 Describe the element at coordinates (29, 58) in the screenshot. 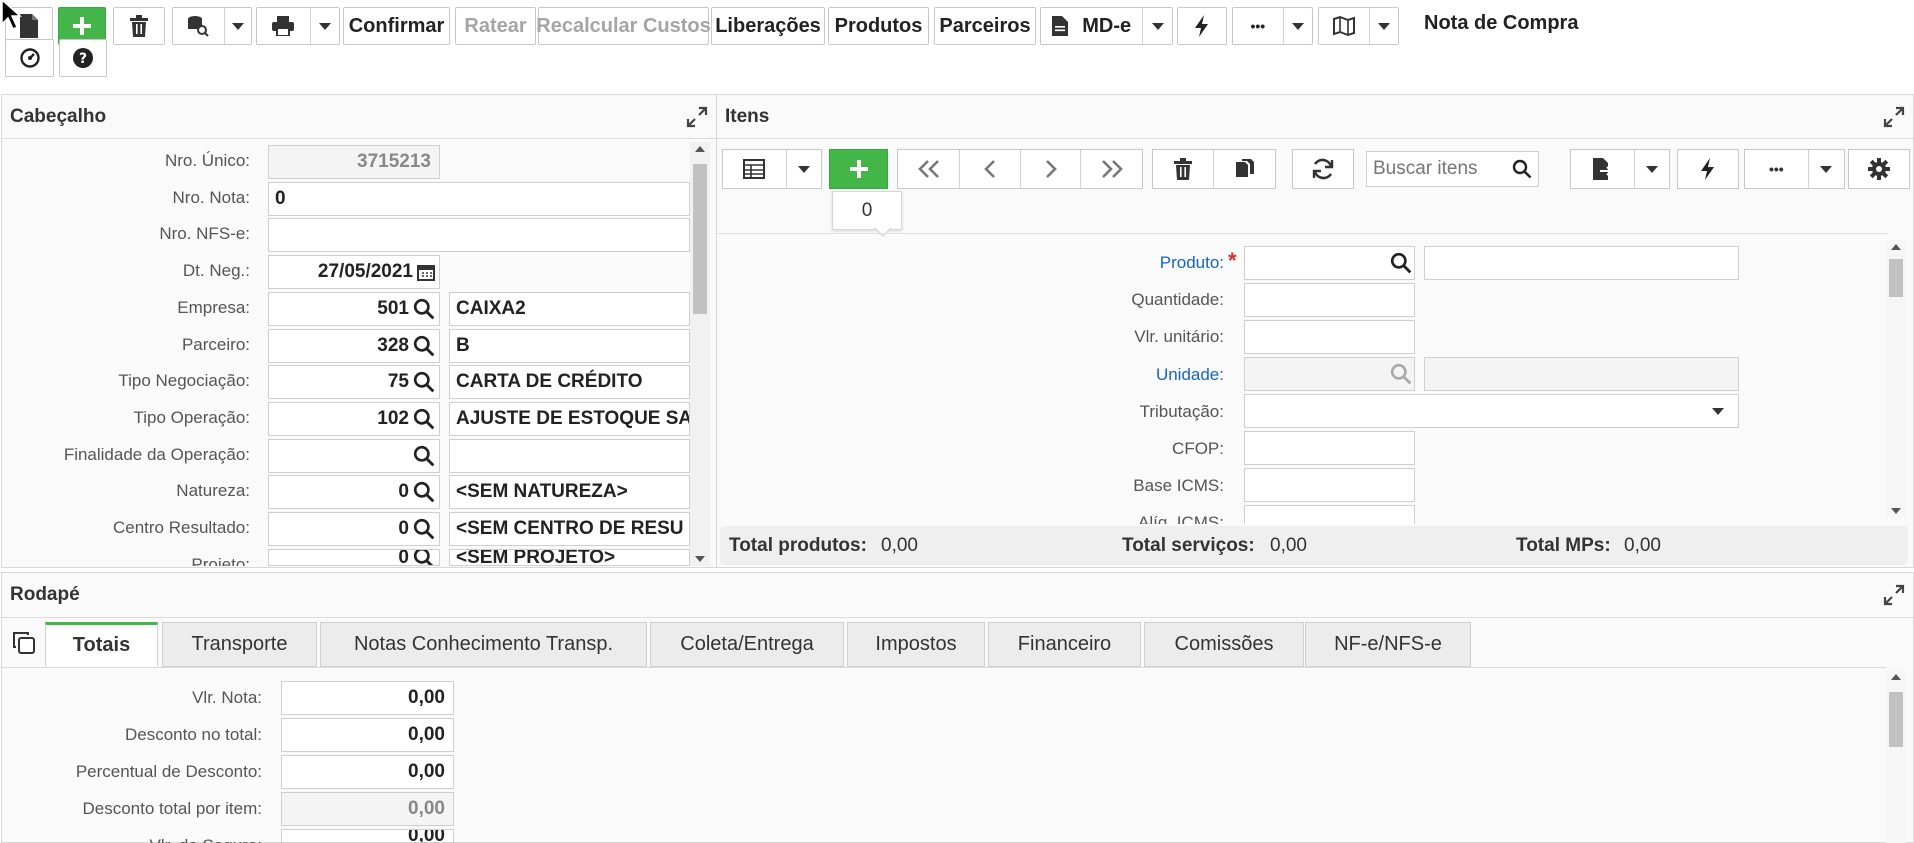

I see `dashboard-button` at that location.